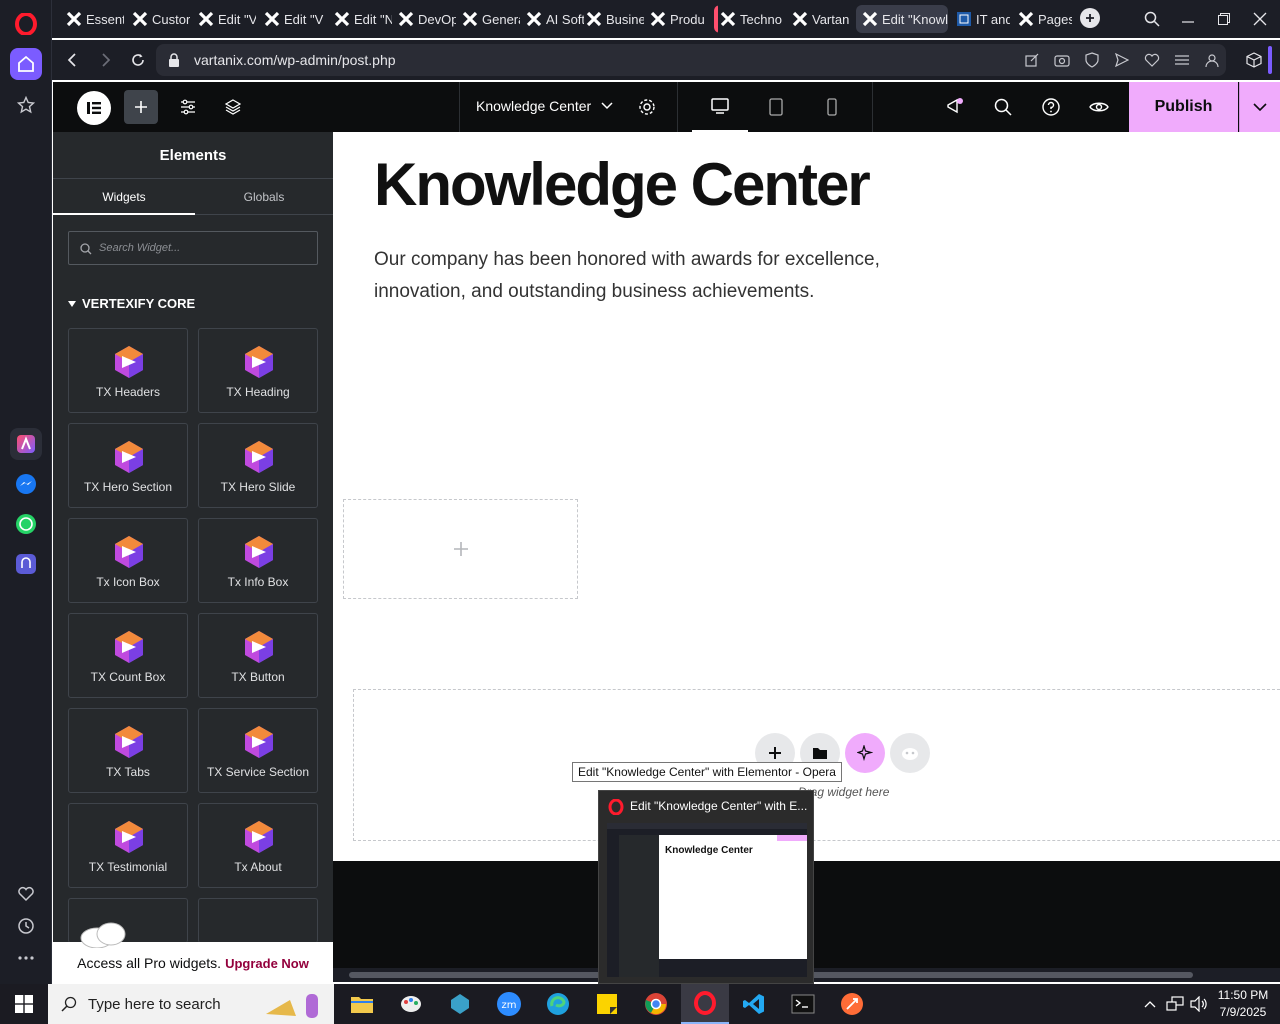 Image resolution: width=1280 pixels, height=1024 pixels. I want to click on taskbar-search-box: Type here to search, so click(191, 1004).